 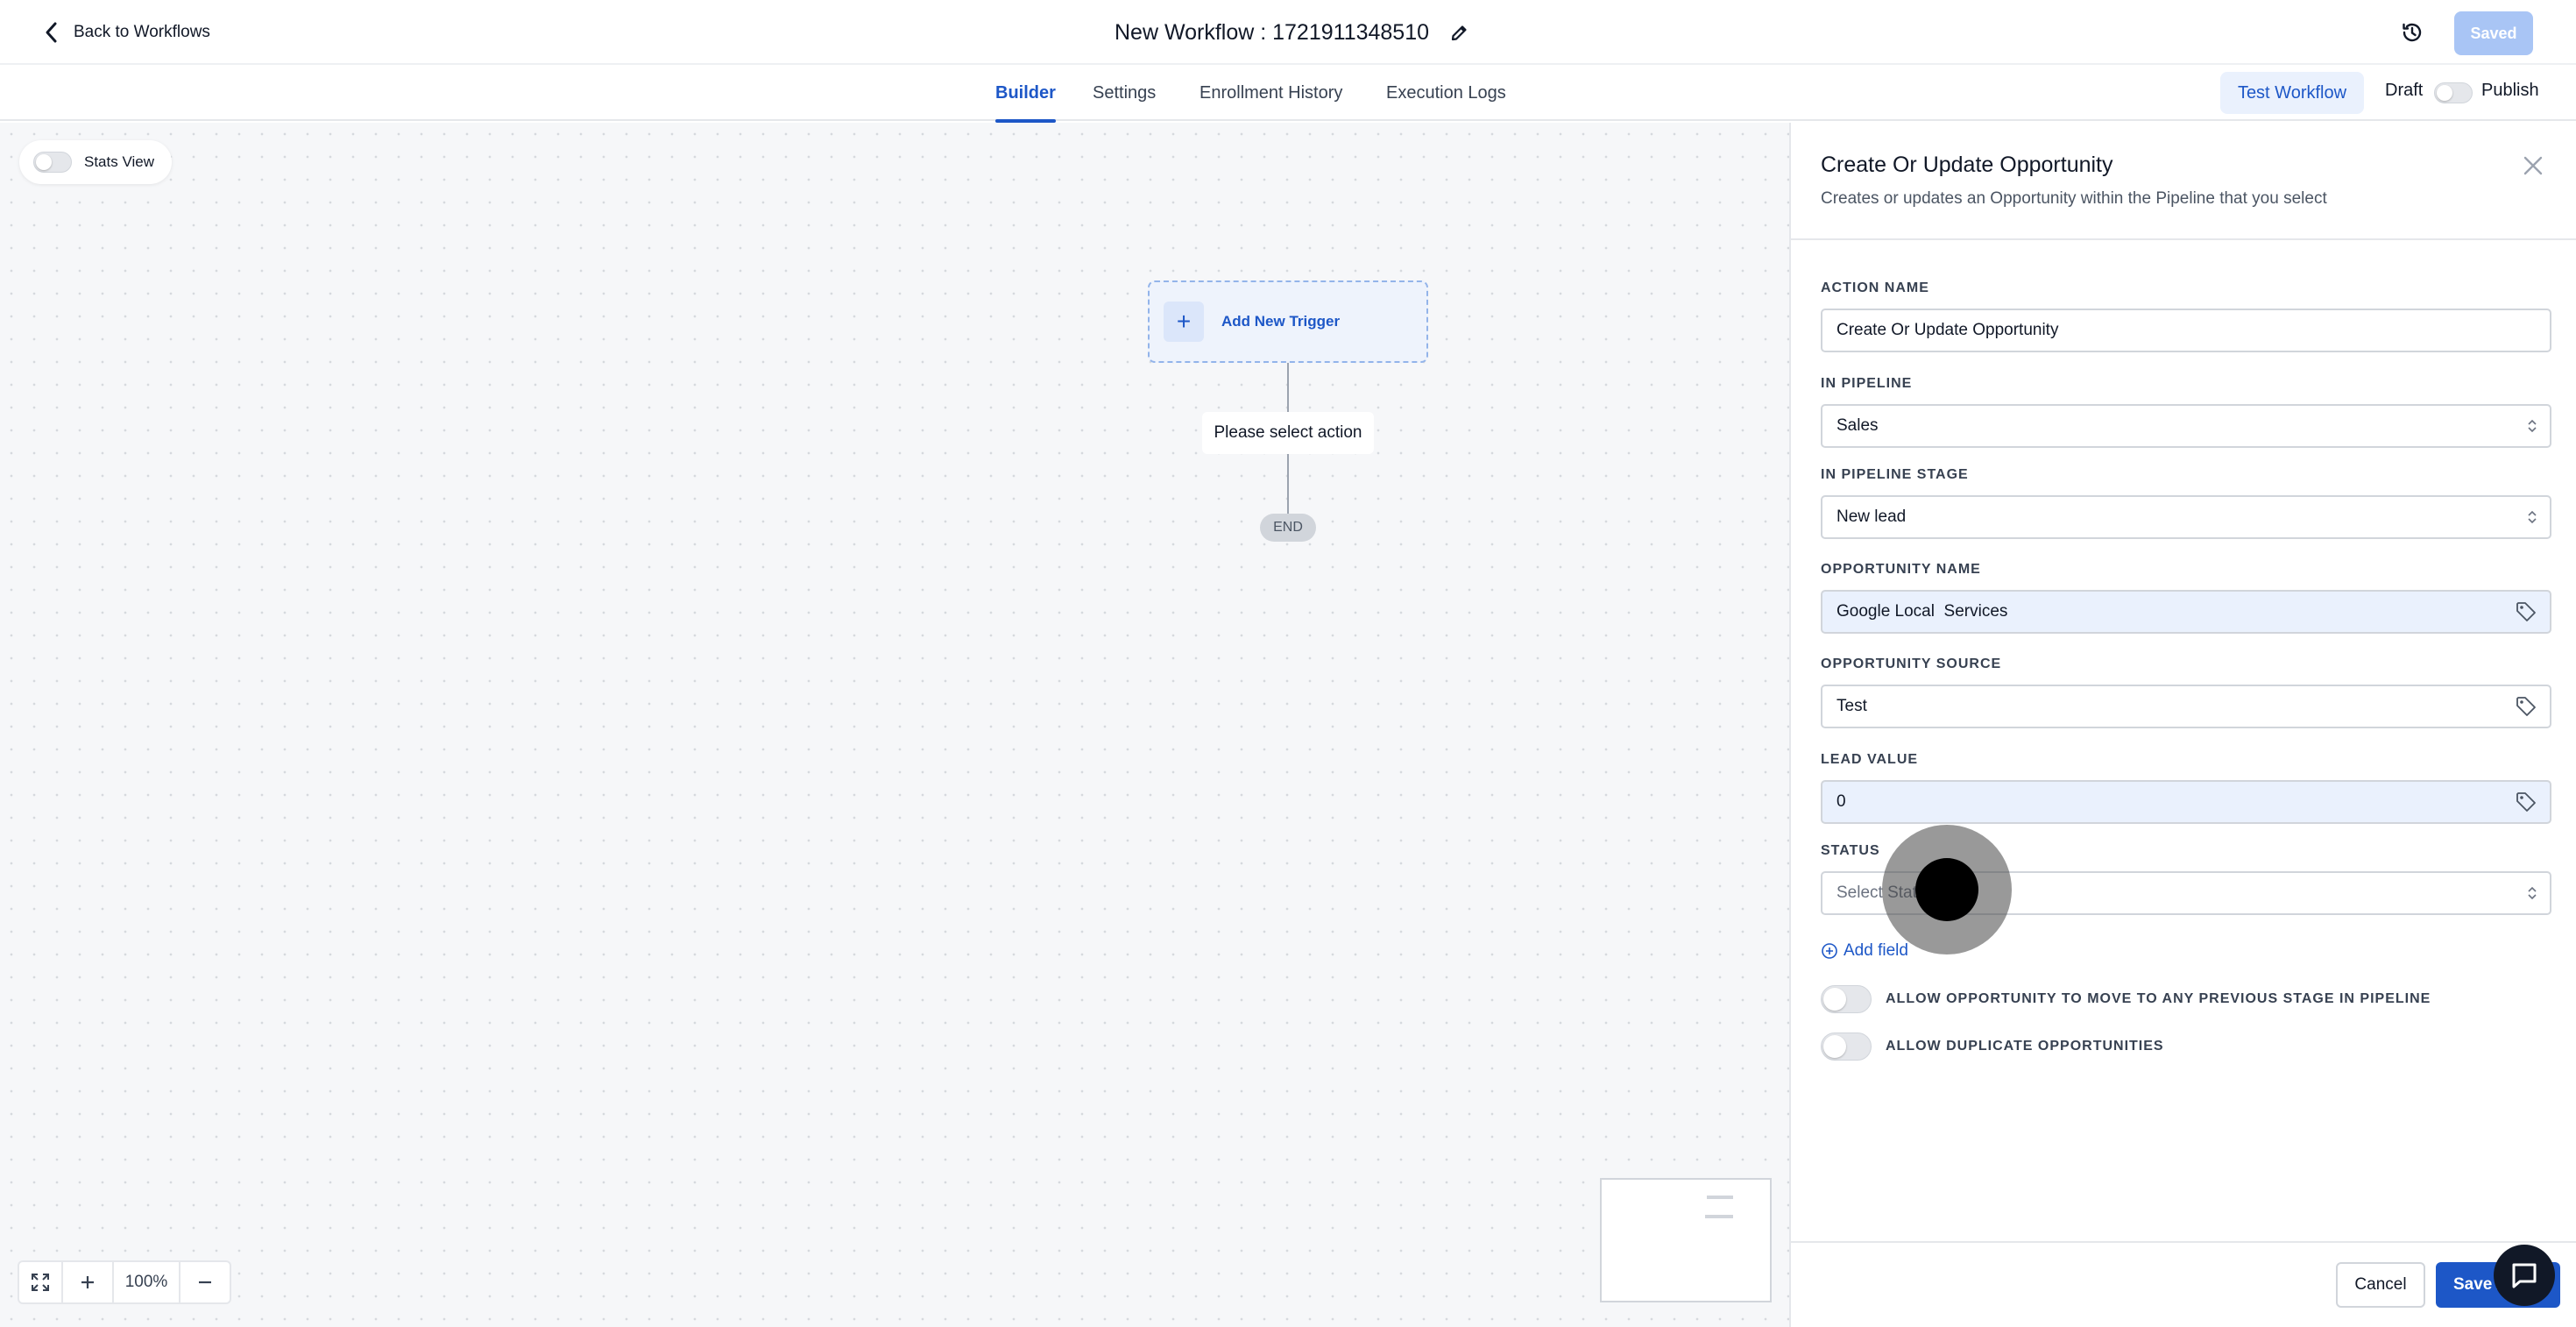 I want to click on pipeline-label: IN PIPELINE, so click(x=1867, y=383).